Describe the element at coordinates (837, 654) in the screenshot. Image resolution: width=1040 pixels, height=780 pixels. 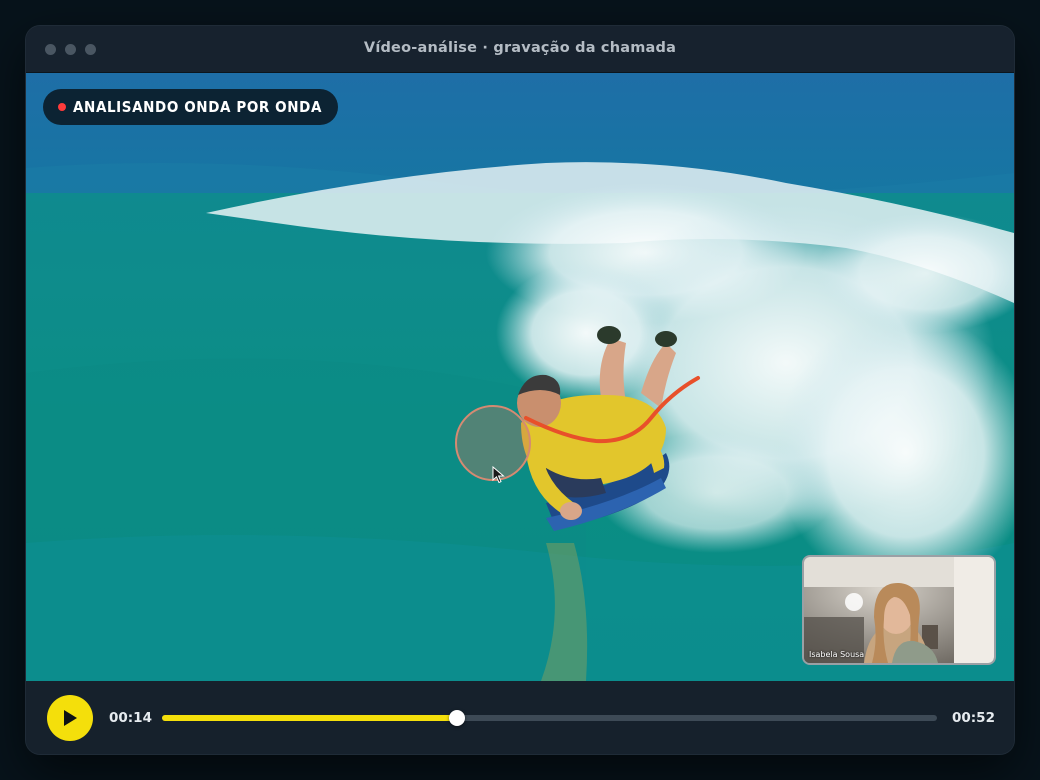
I see `participant-name: Isabela Sousa` at that location.